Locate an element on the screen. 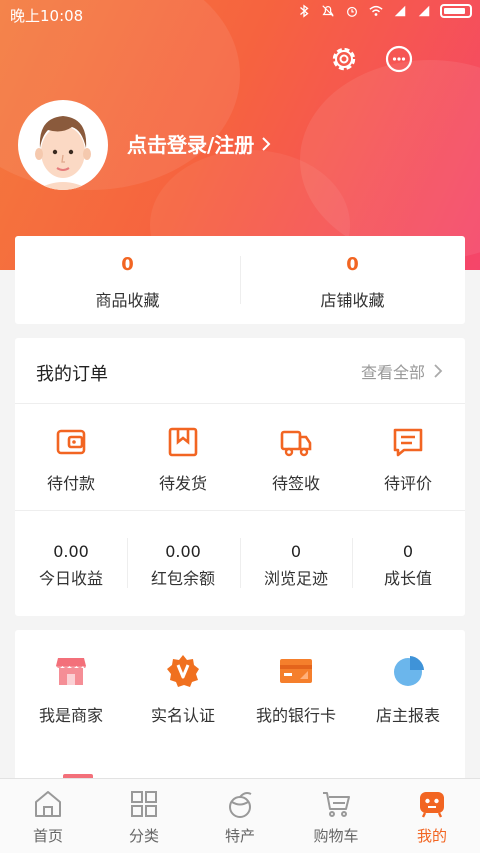 The height and width of the screenshot is (853, 480). tab-label: 首页 is located at coordinates (47, 836).